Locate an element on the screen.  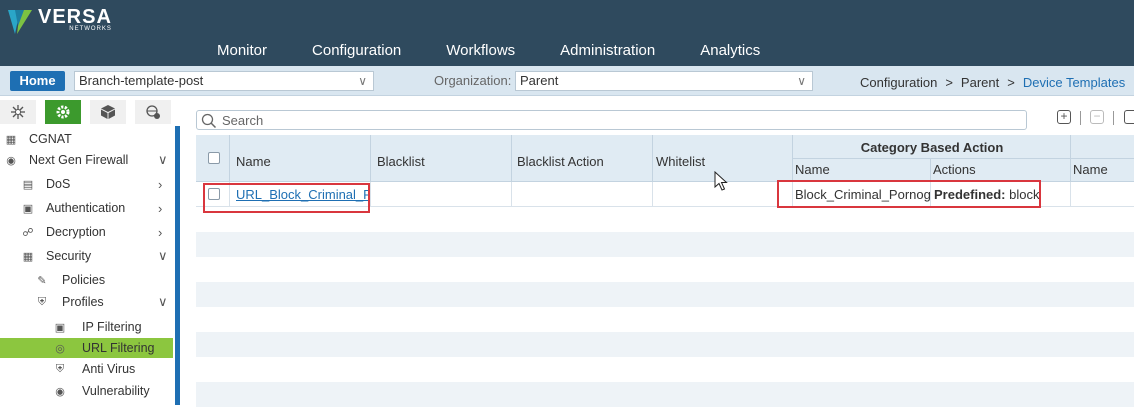
sidebar-item-decryption: ☍ Decryption › is located at coordinates (96, 232).